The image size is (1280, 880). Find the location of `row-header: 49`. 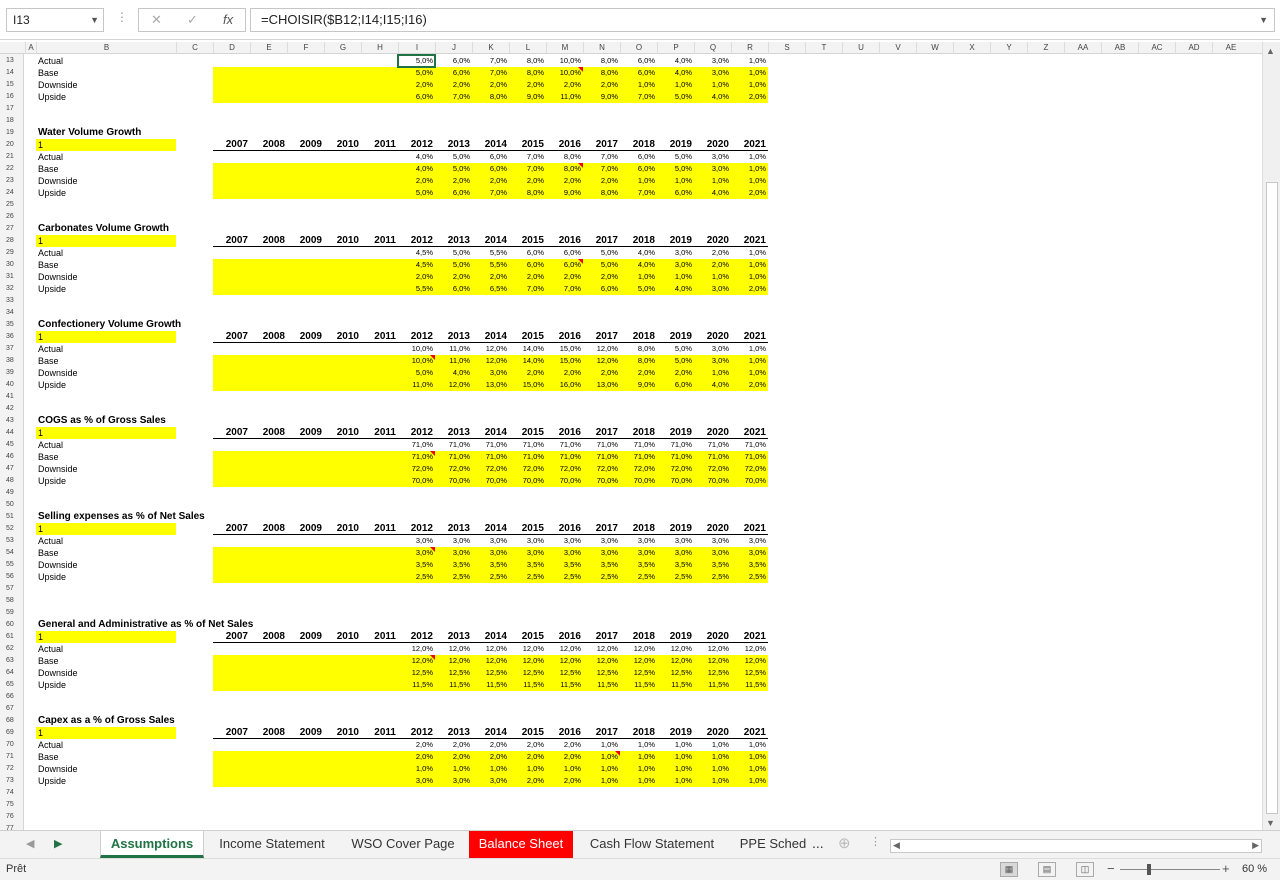

row-header: 49 is located at coordinates (11, 493).